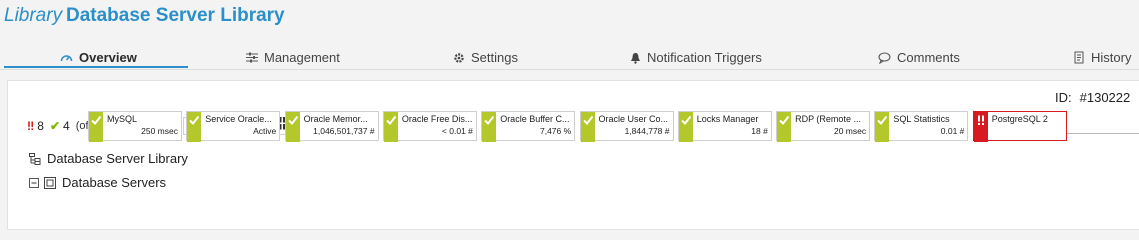  Describe the element at coordinates (344, 131) in the screenshot. I see `sensor-value: 1,046,501,737 #` at that location.